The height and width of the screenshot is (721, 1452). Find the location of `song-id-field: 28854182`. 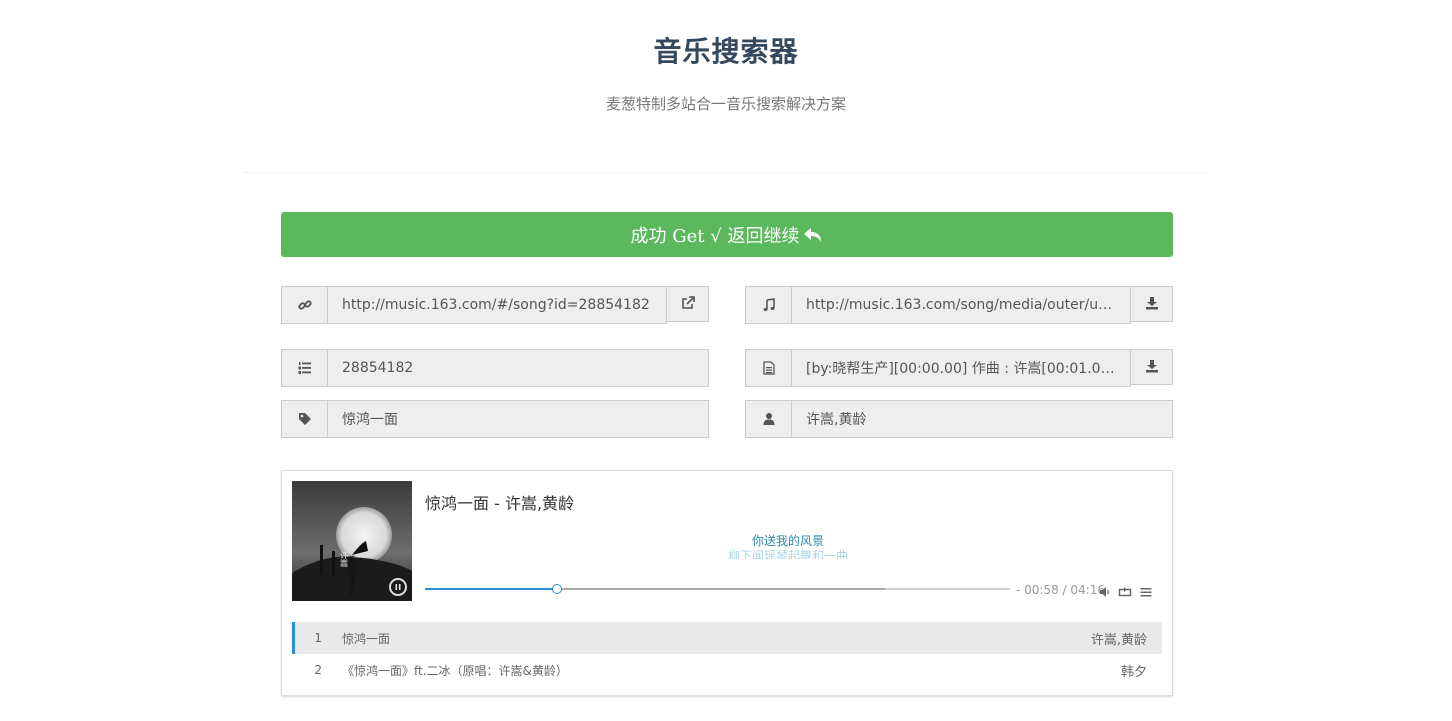

song-id-field: 28854182 is located at coordinates (518, 368).